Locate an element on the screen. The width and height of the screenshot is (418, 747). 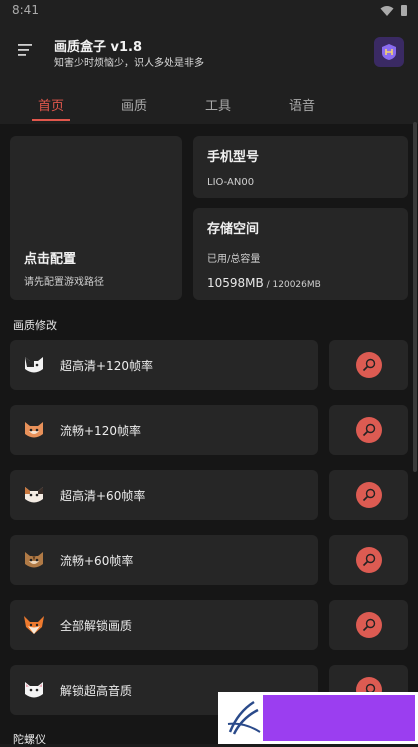
quality-item: 超高清+60帧率 is located at coordinates (164, 495).